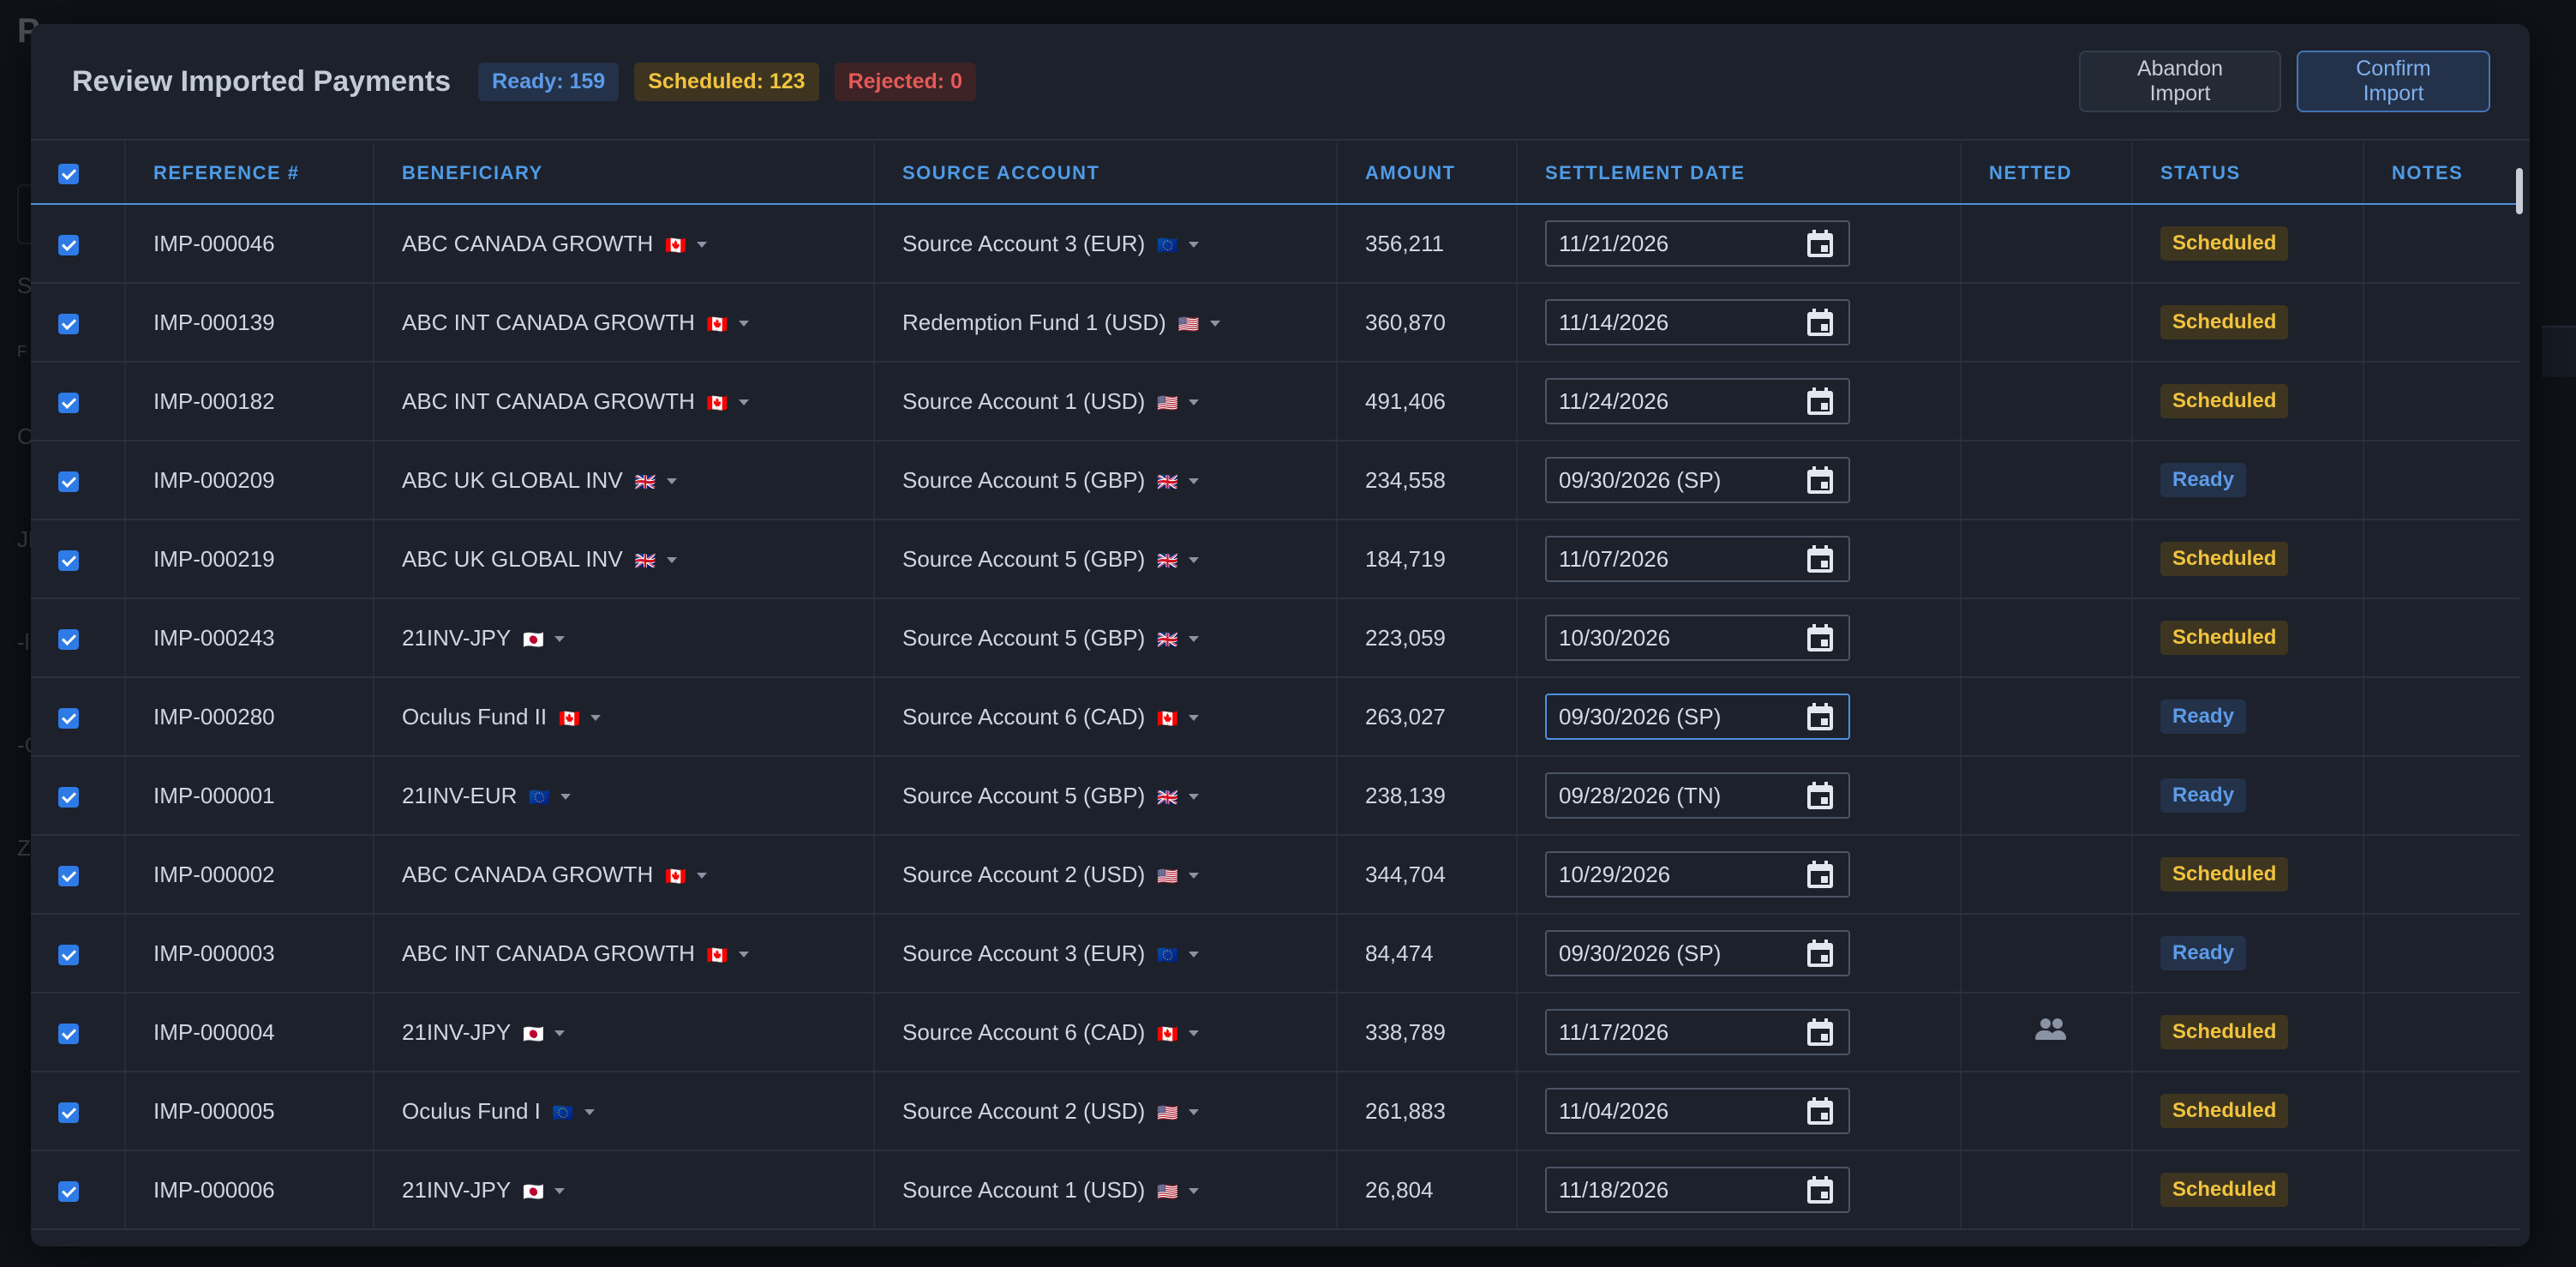 This screenshot has height=1267, width=2576. What do you see at coordinates (1106, 173) in the screenshot?
I see `column-header-source-account: SOURCE ACCOUNT` at bounding box center [1106, 173].